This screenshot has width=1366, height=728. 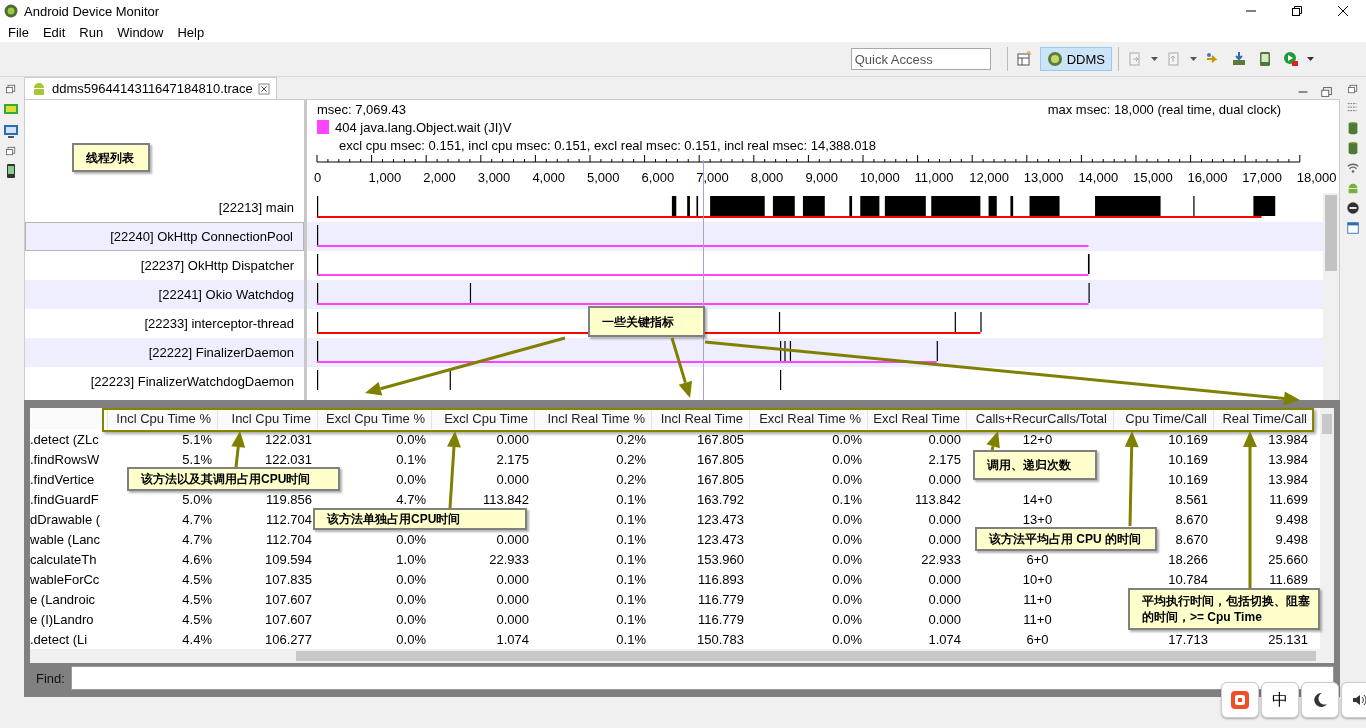 What do you see at coordinates (140, 32) in the screenshot?
I see `menu-item: Window` at bounding box center [140, 32].